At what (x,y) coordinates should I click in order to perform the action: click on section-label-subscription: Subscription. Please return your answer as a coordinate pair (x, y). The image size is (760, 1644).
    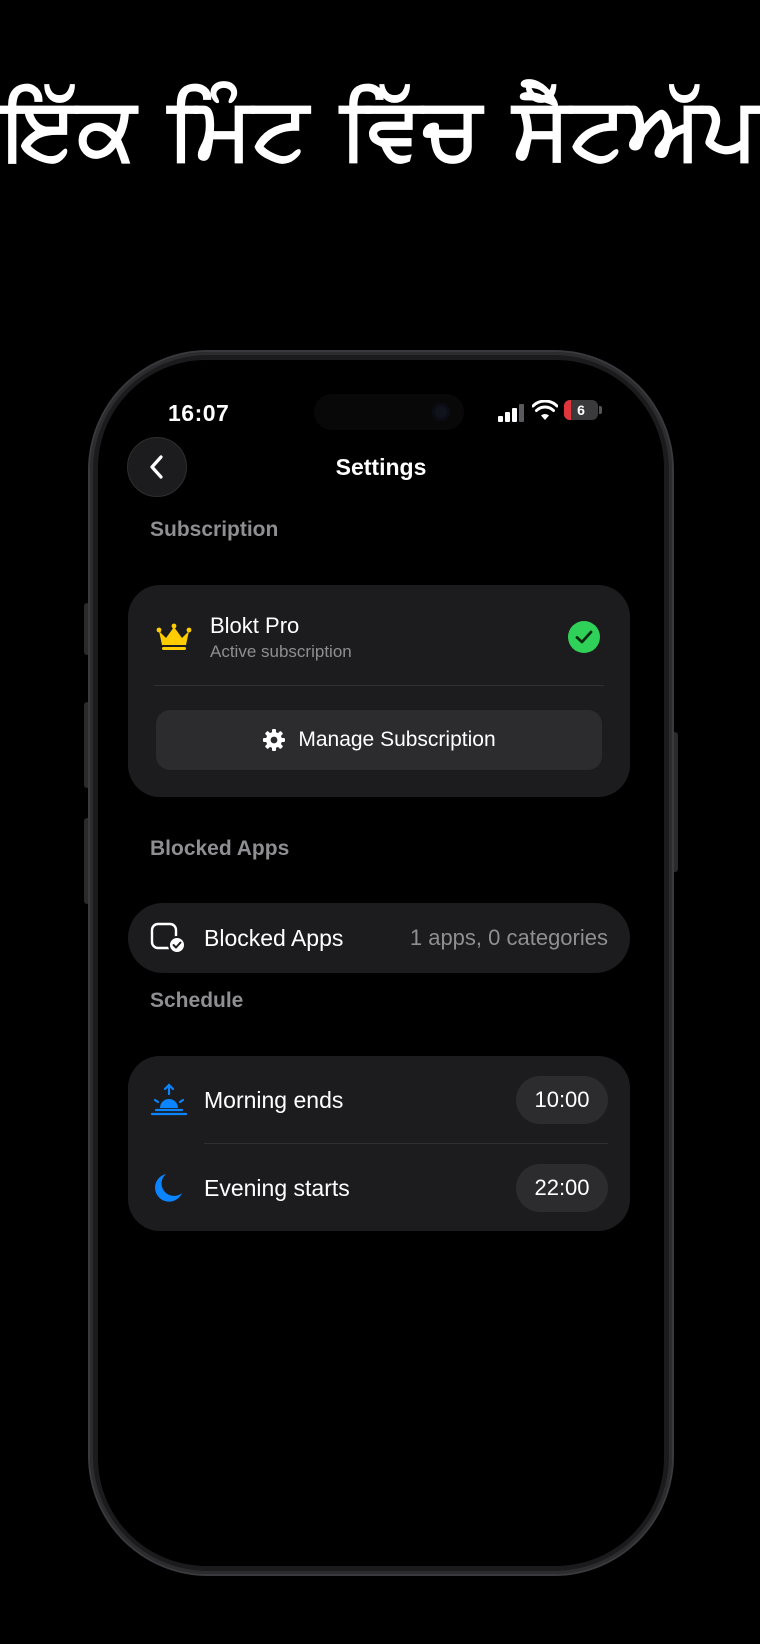
    Looking at the image, I should click on (214, 529).